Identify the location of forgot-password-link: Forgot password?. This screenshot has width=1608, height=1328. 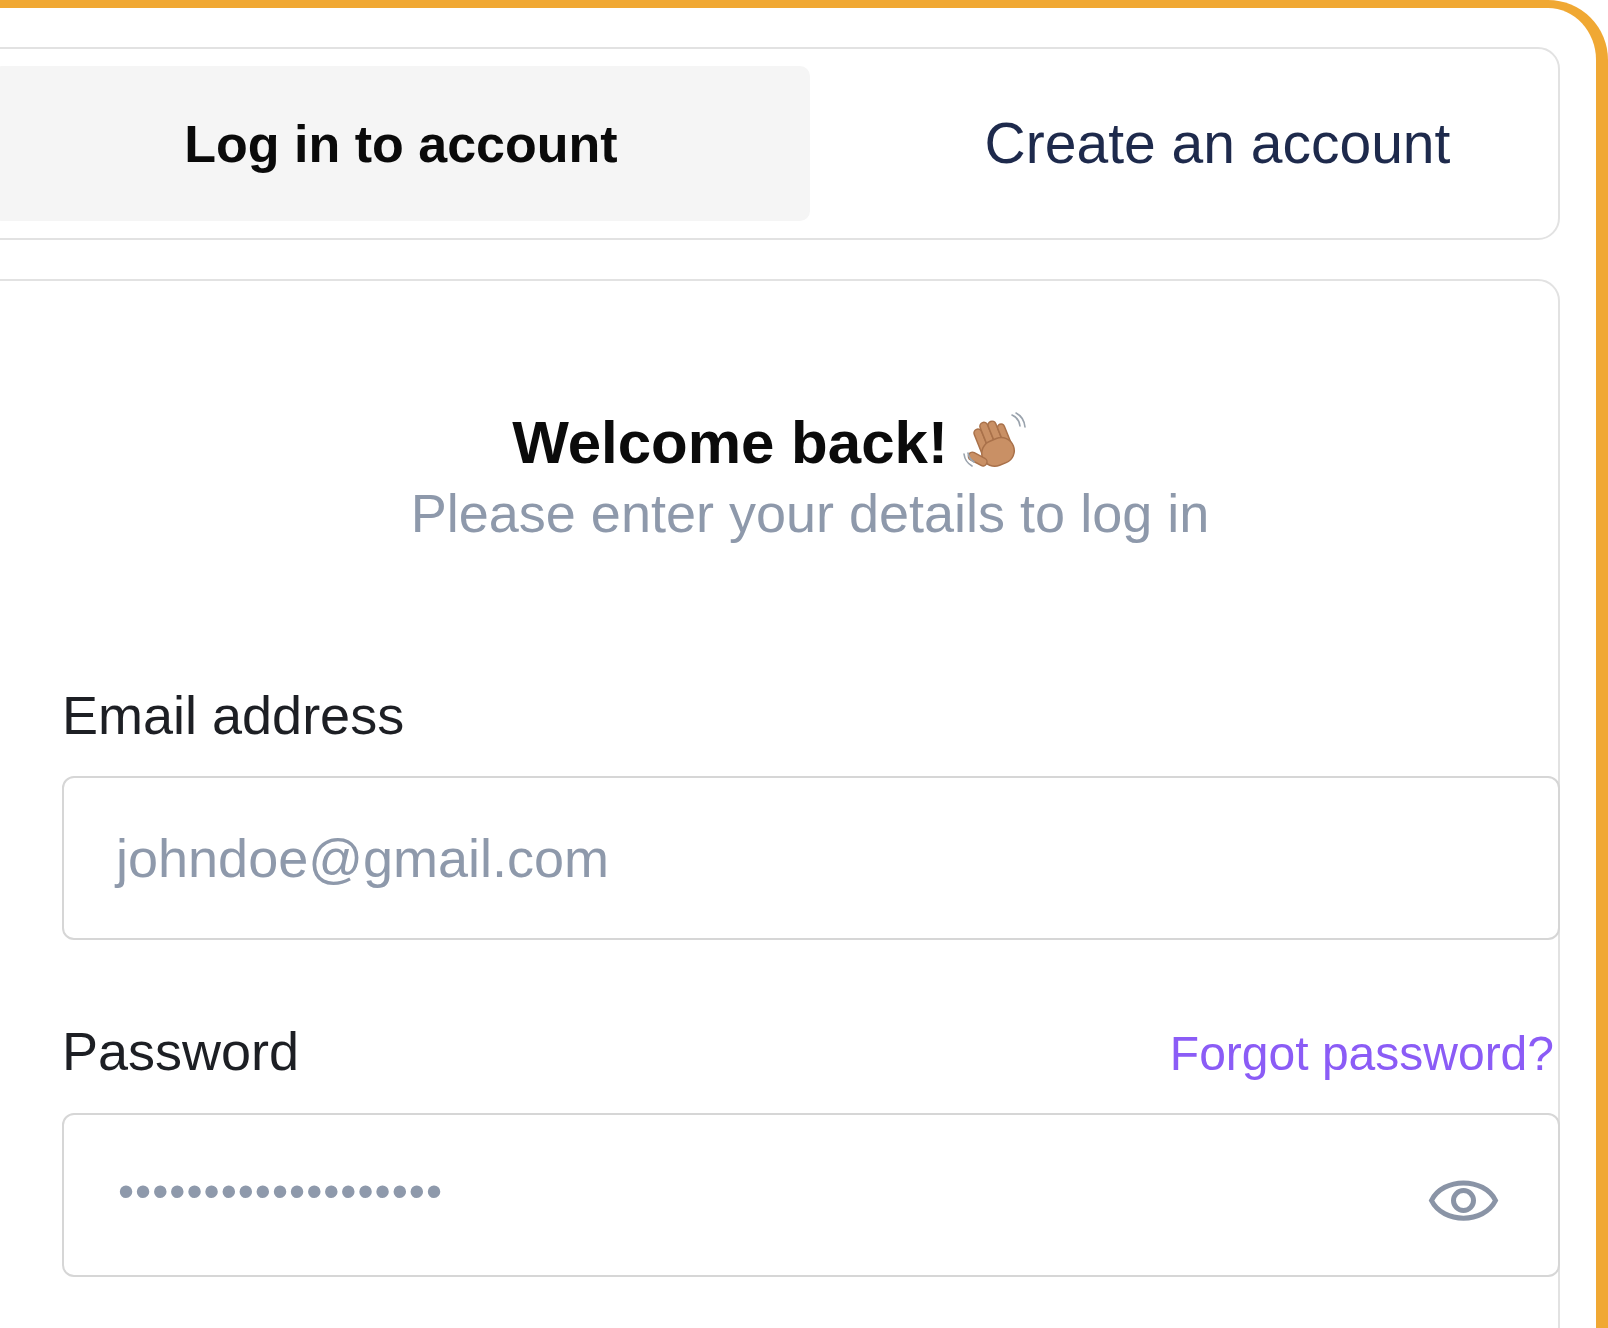
(1361, 1053).